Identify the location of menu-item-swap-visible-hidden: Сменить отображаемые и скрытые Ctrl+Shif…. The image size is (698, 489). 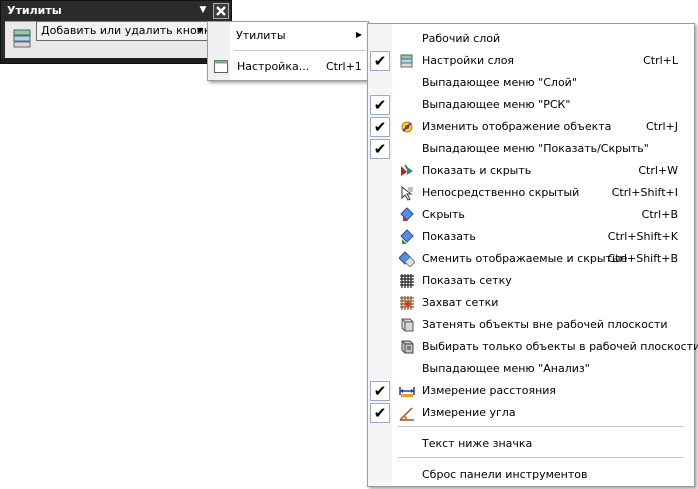
(531, 259).